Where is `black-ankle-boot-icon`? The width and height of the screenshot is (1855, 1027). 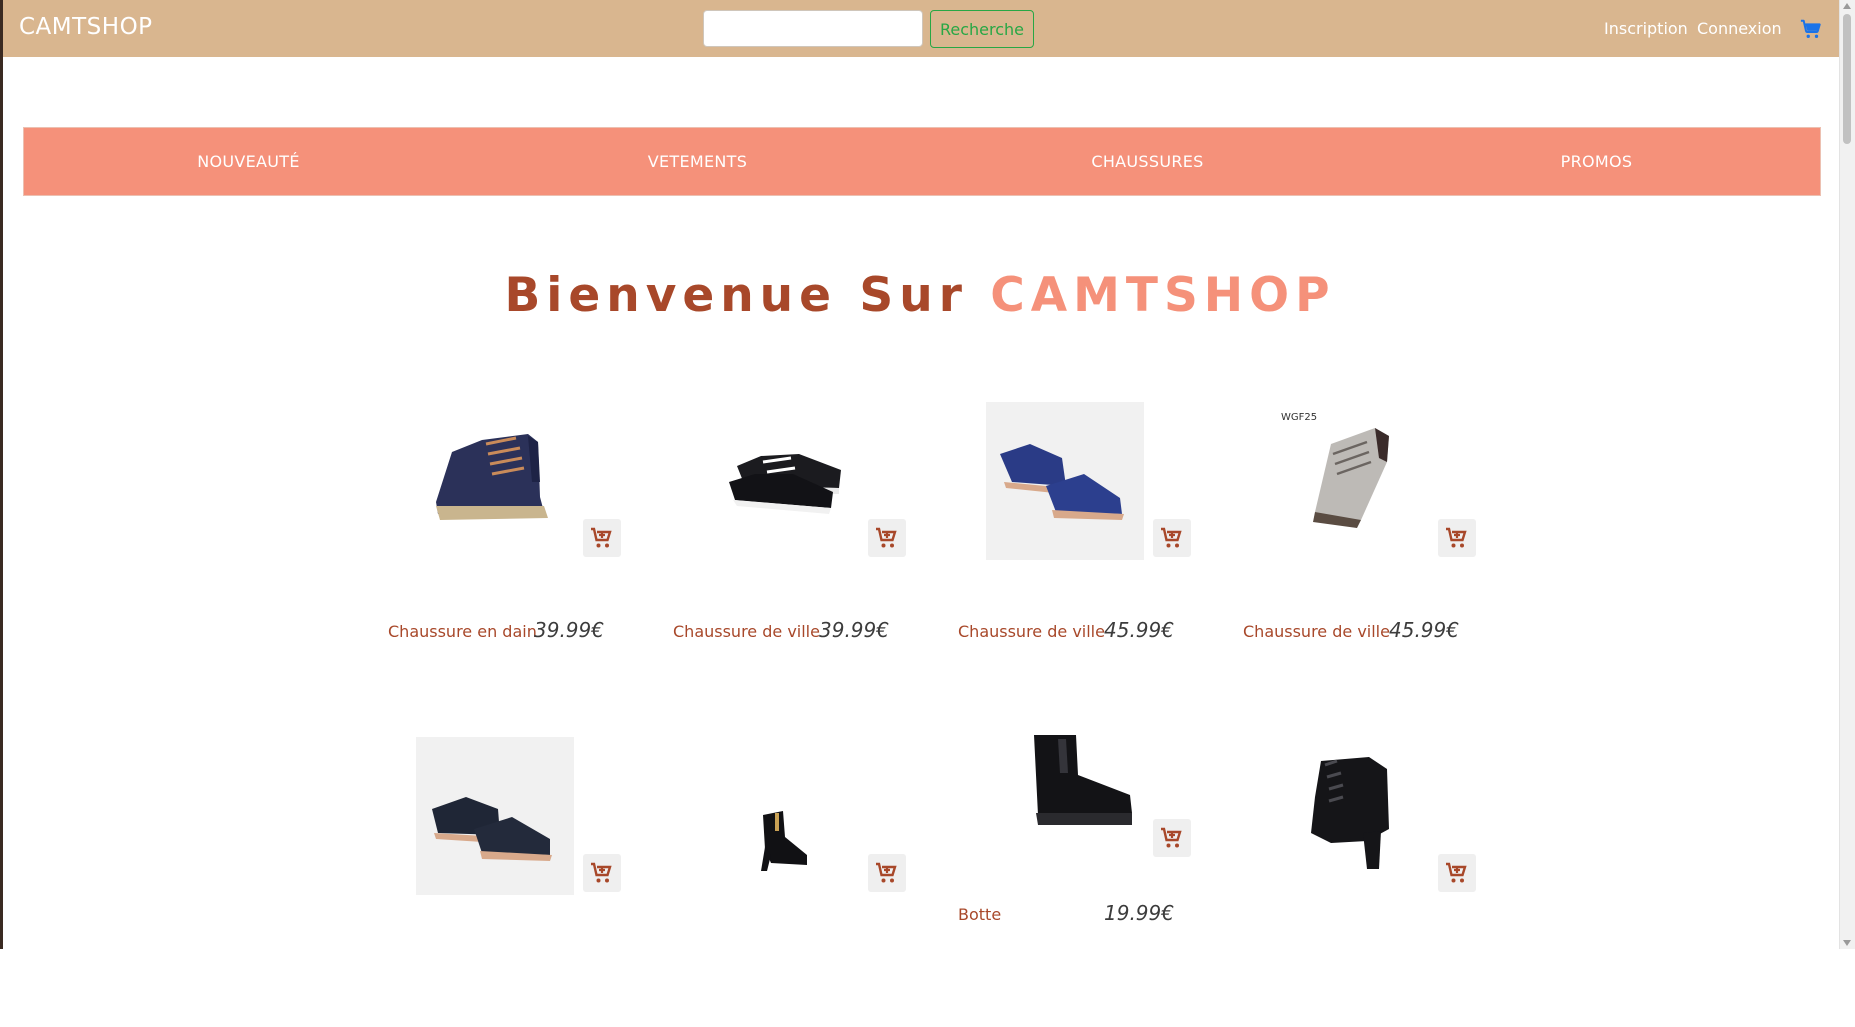
black-ankle-boot-icon is located at coordinates (784, 841).